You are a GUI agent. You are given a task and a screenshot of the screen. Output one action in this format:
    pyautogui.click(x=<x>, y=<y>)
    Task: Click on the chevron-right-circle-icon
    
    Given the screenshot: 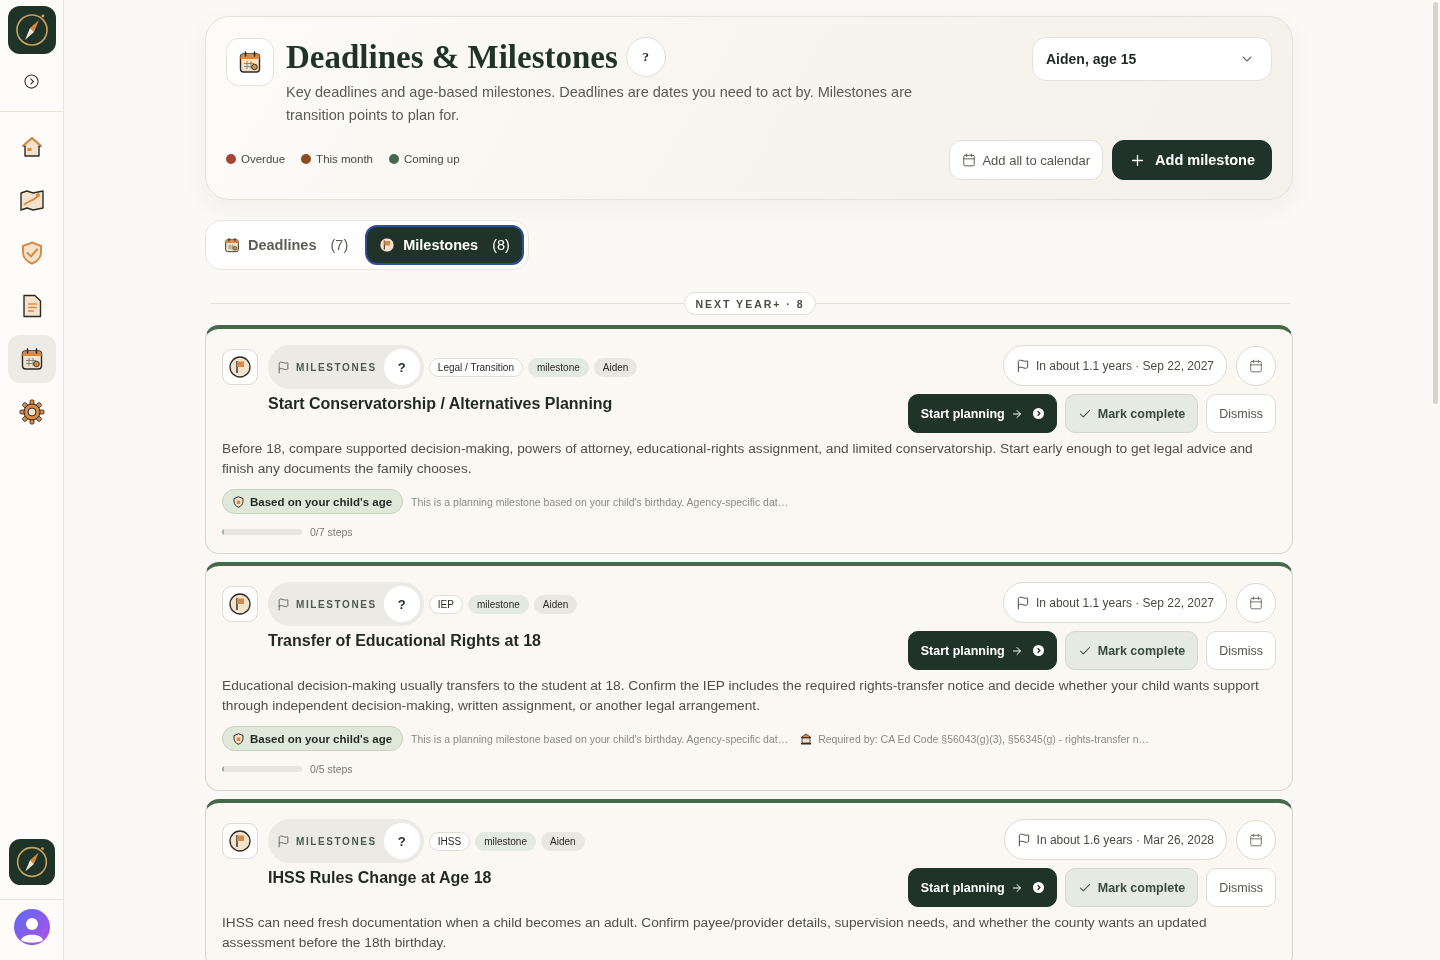 What is the action you would take?
    pyautogui.click(x=31, y=81)
    